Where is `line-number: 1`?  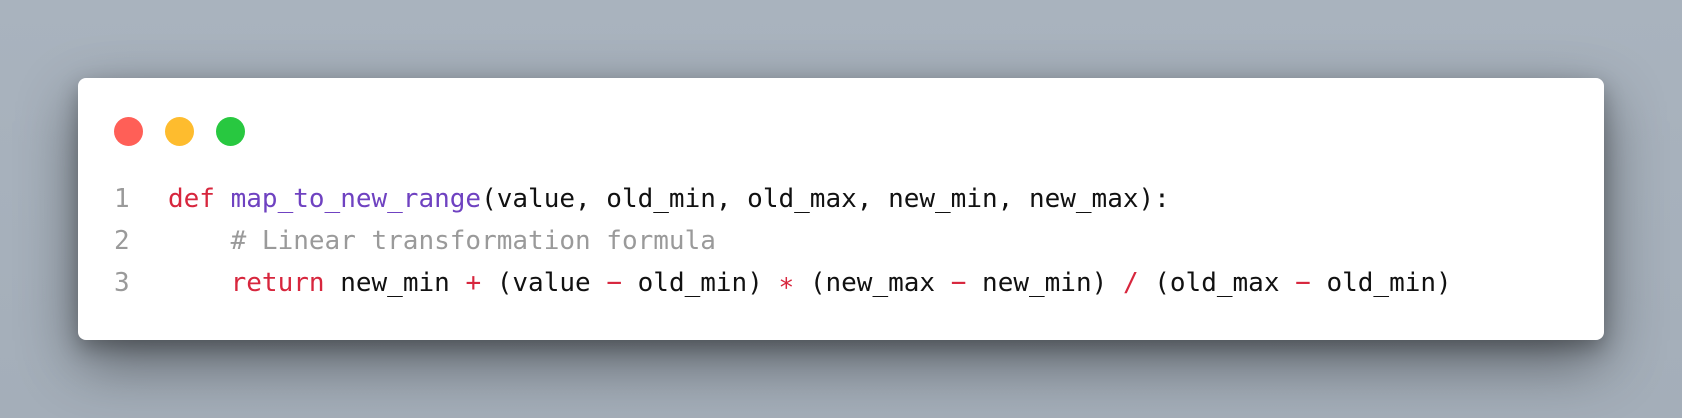
line-number: 1 is located at coordinates (122, 199).